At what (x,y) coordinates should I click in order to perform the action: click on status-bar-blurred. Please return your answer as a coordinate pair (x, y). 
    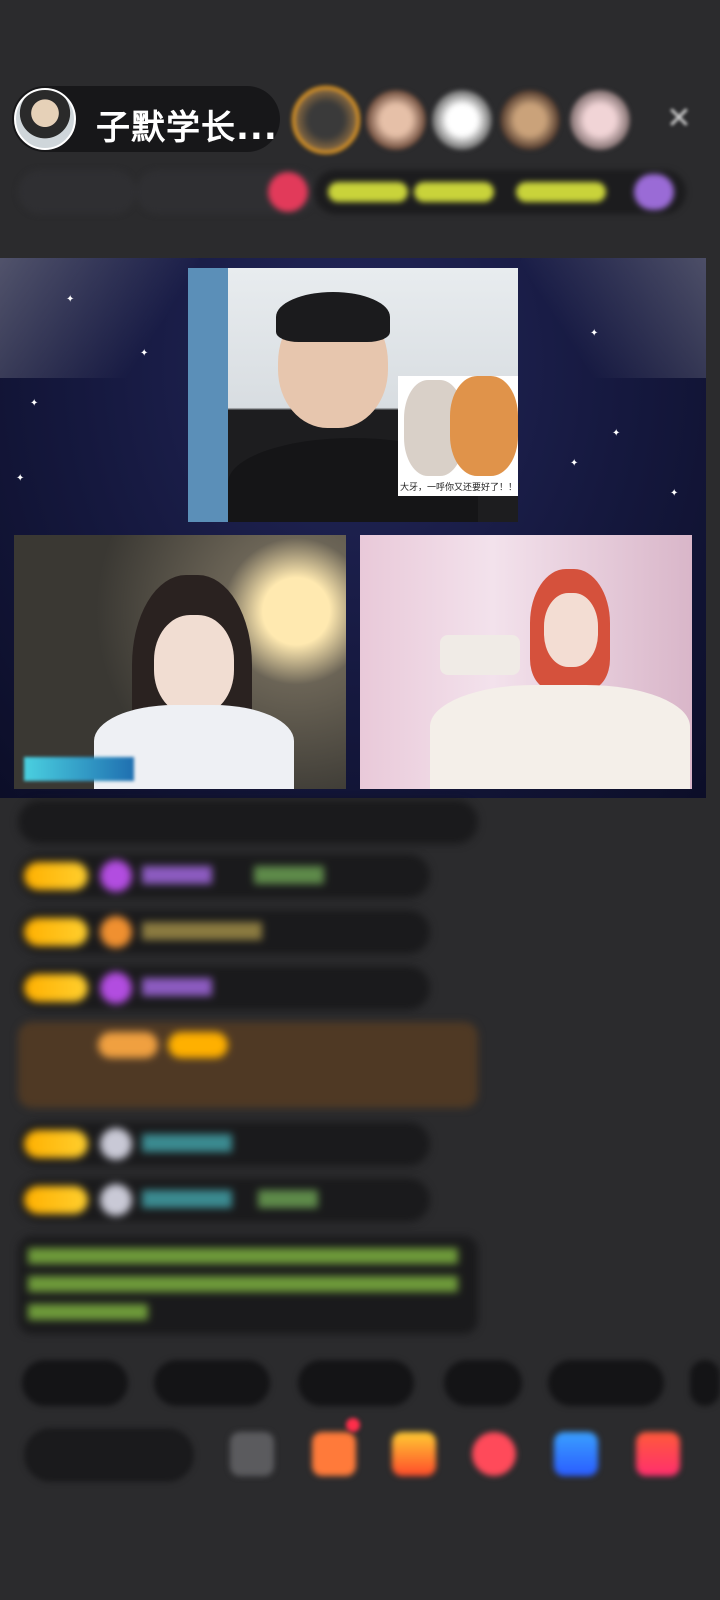
    Looking at the image, I should click on (352, 194).